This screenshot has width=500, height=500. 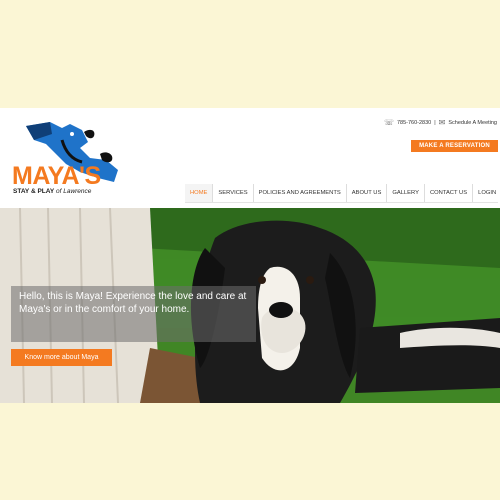 What do you see at coordinates (472, 123) in the screenshot?
I see `schedule-meeting-link: Schedule A Meeting` at bounding box center [472, 123].